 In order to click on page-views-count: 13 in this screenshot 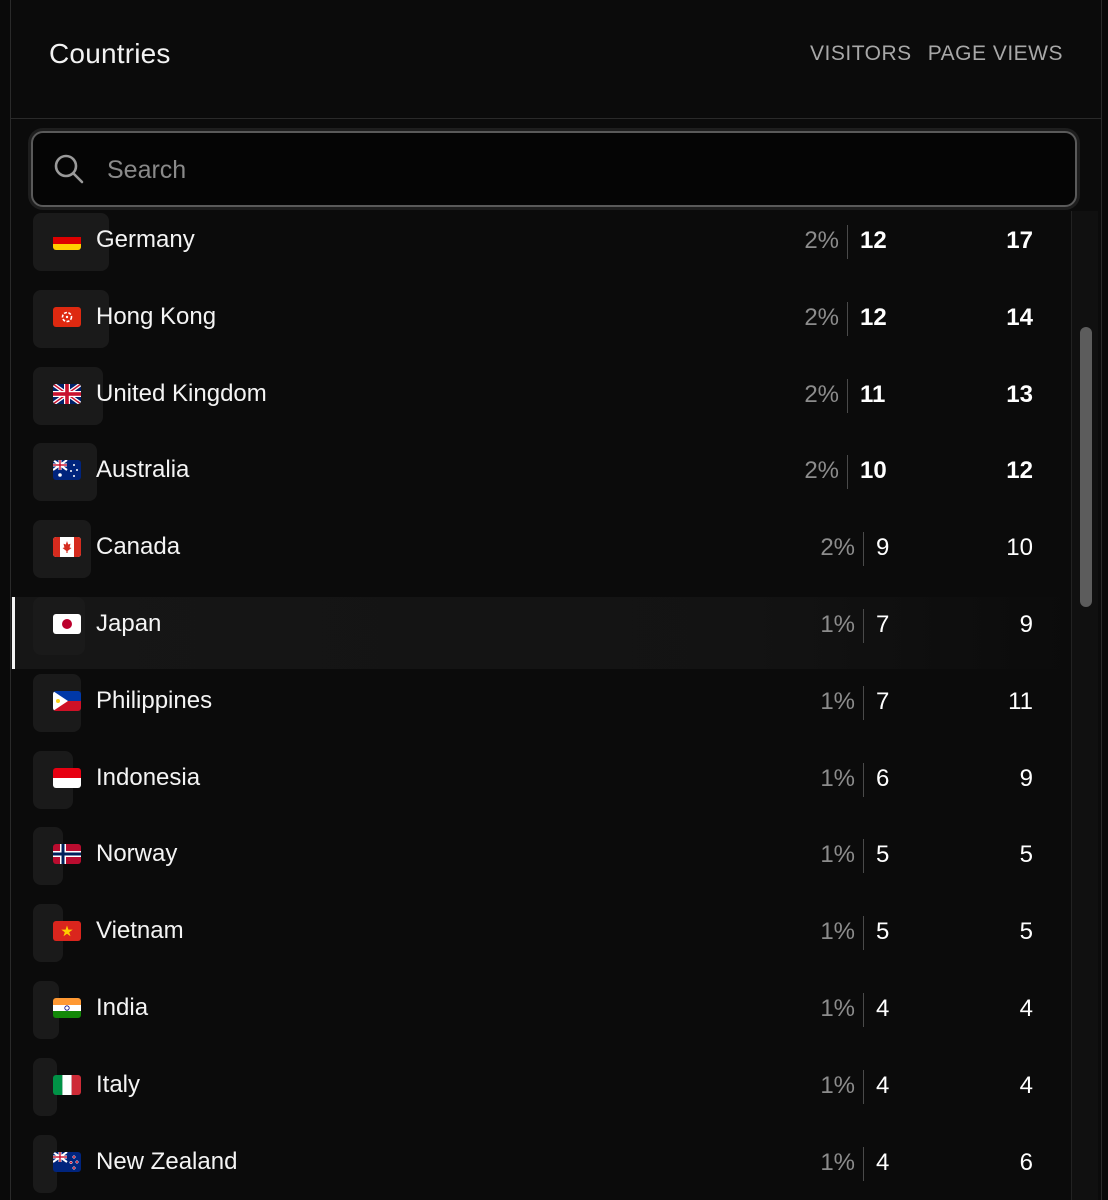, I will do `click(1019, 394)`.